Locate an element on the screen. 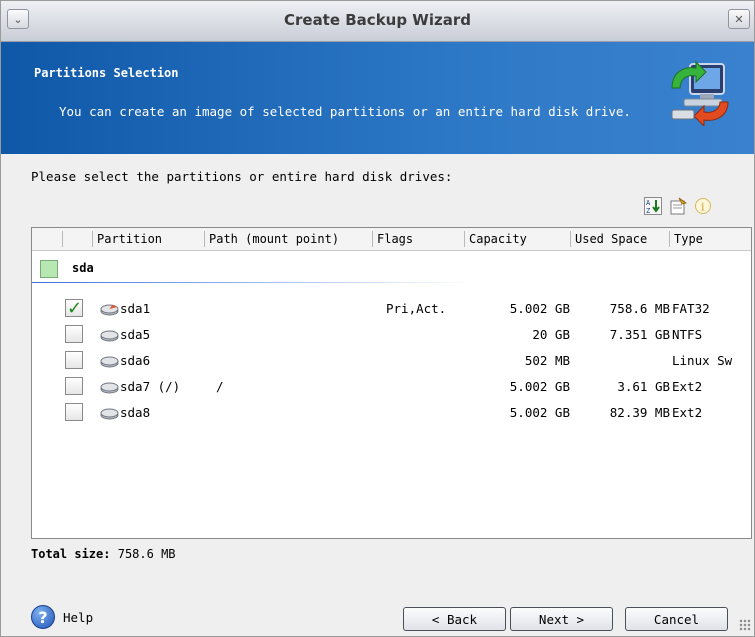  partition-checkbox: ✓ is located at coordinates (74, 308).